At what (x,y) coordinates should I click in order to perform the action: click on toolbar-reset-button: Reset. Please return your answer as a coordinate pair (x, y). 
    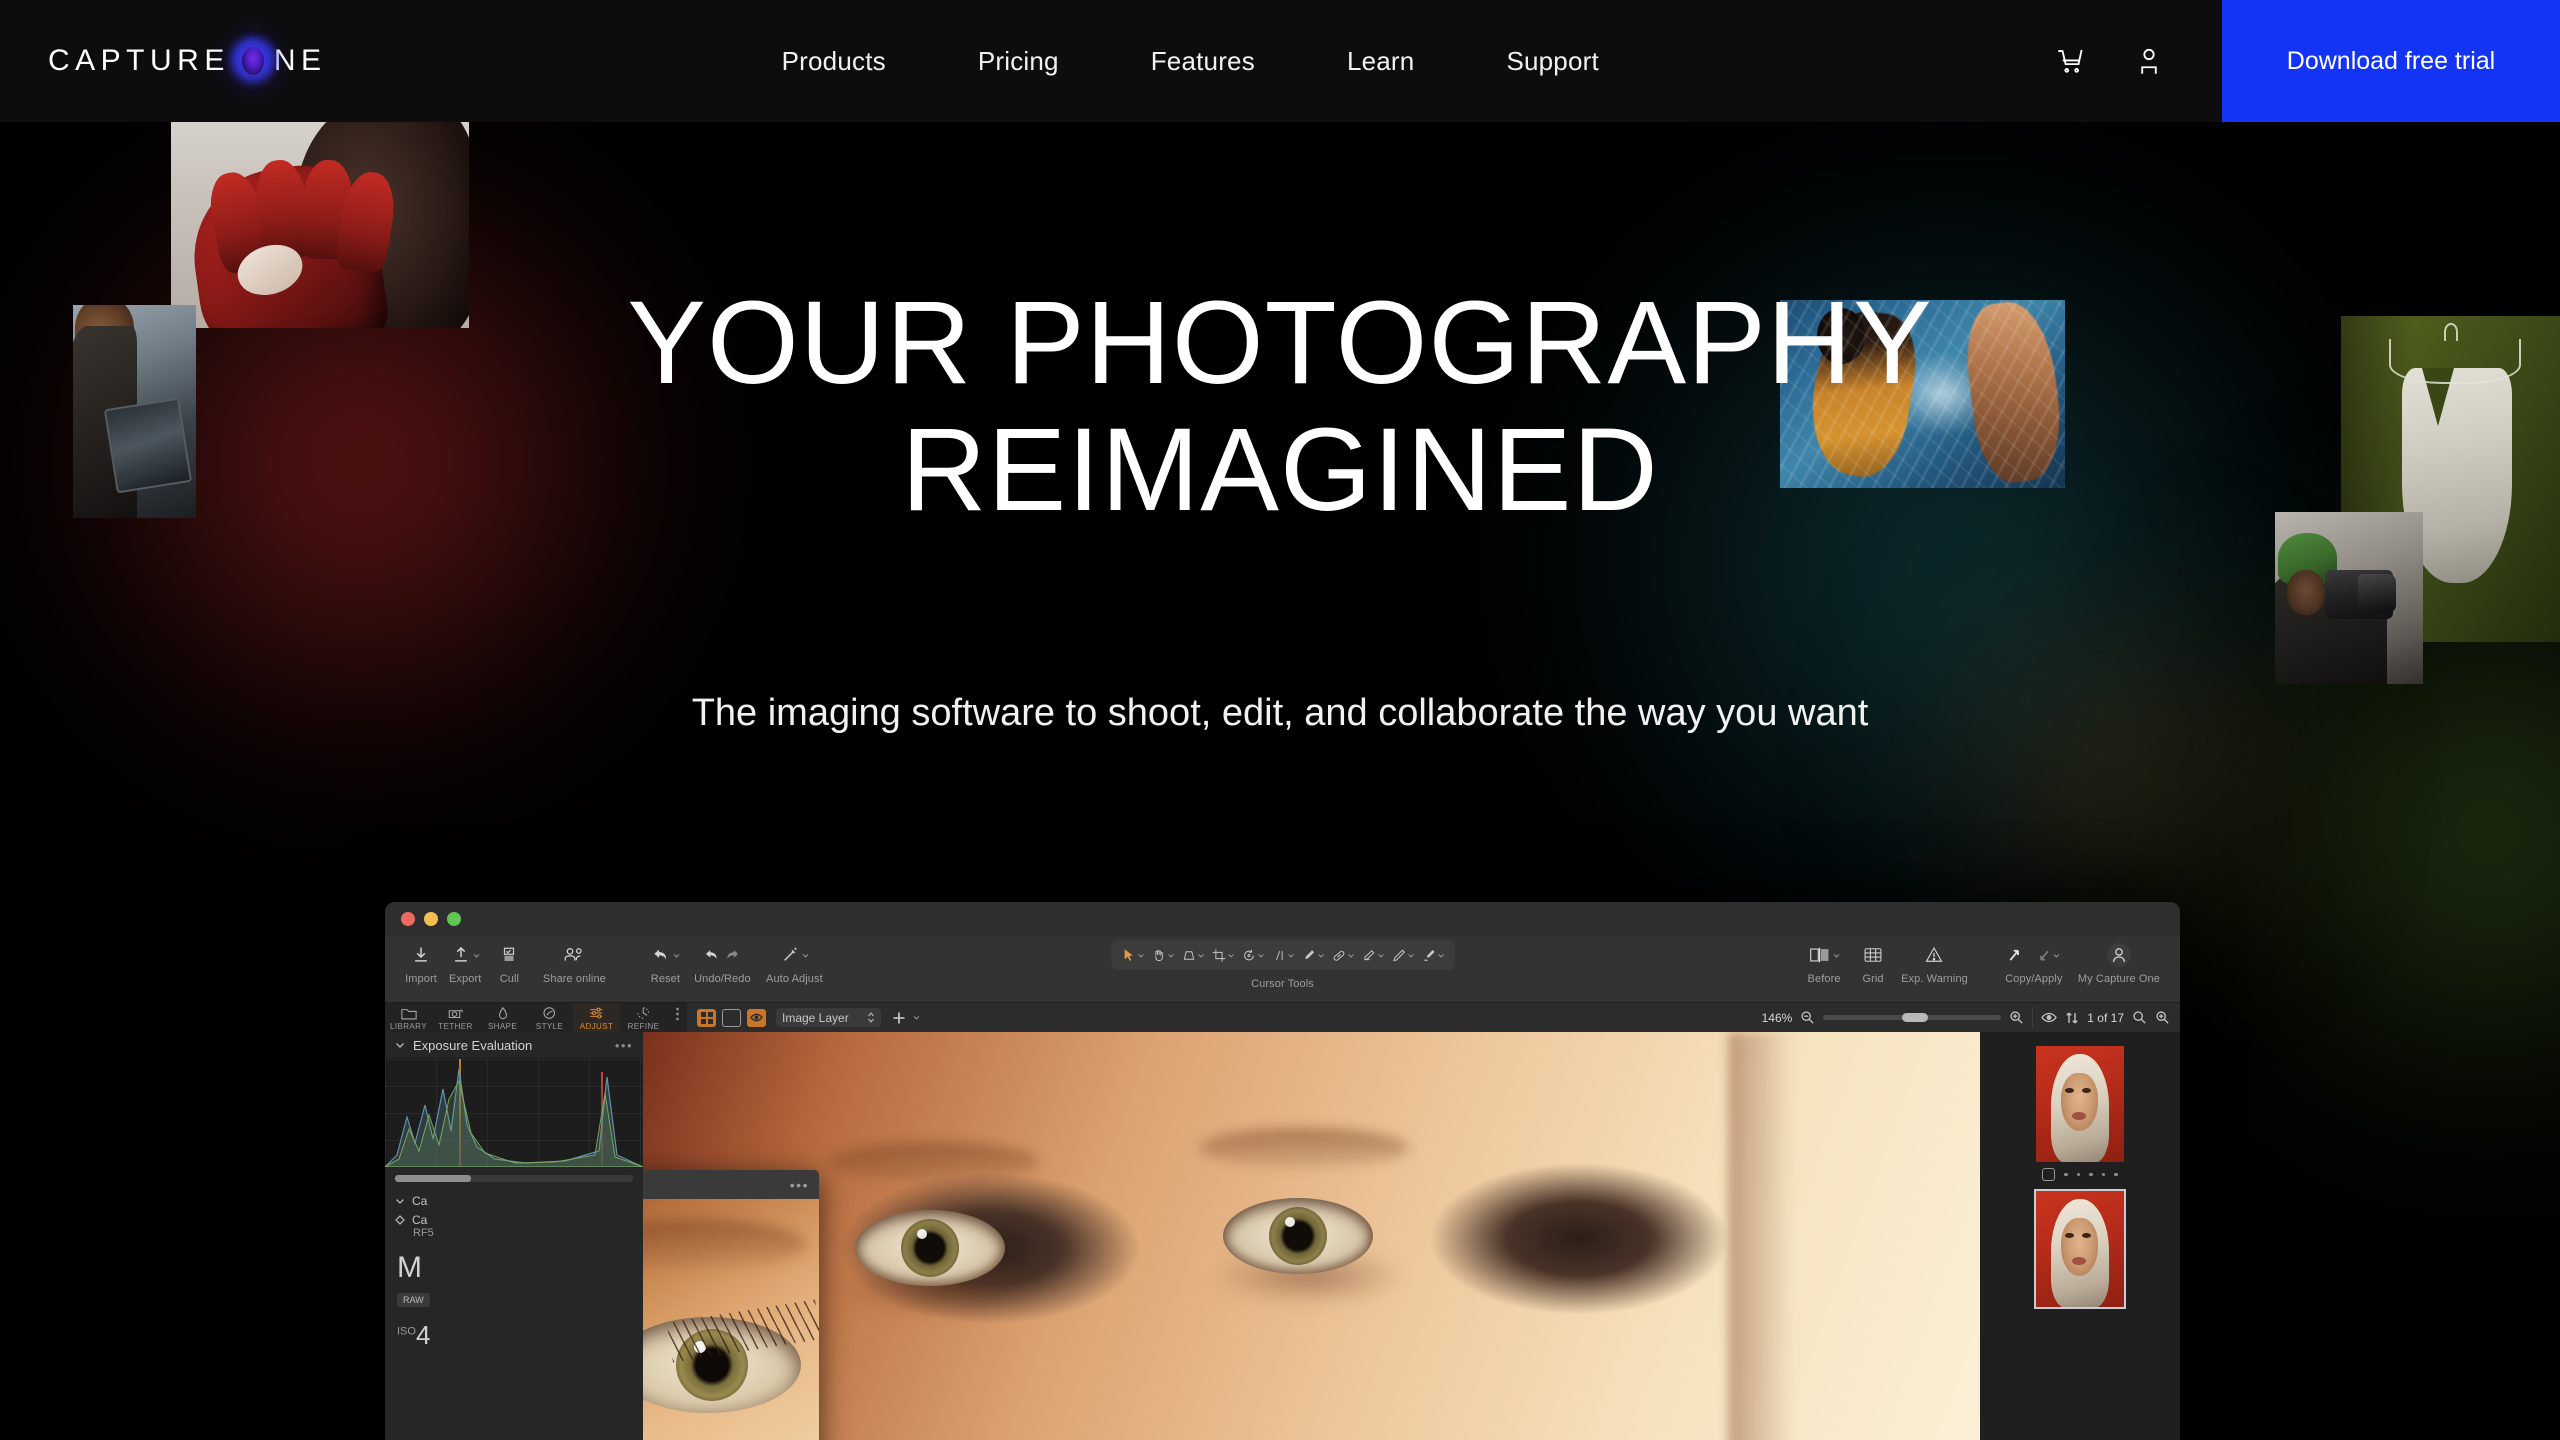
    Looking at the image, I should click on (665, 962).